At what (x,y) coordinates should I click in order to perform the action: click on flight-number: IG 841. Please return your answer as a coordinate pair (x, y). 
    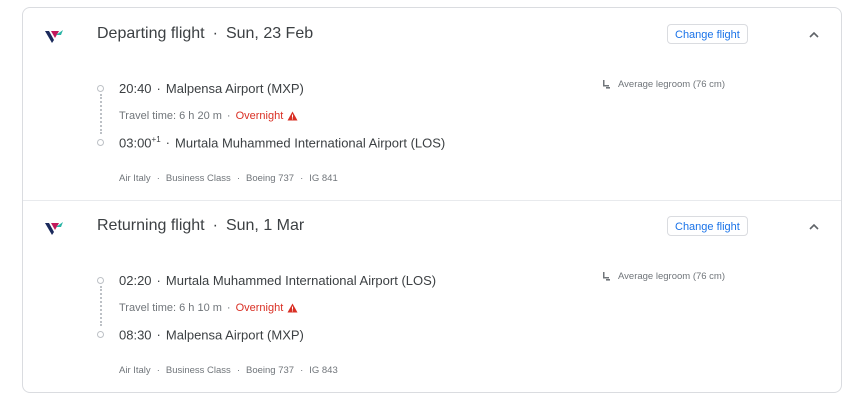
    Looking at the image, I should click on (323, 178).